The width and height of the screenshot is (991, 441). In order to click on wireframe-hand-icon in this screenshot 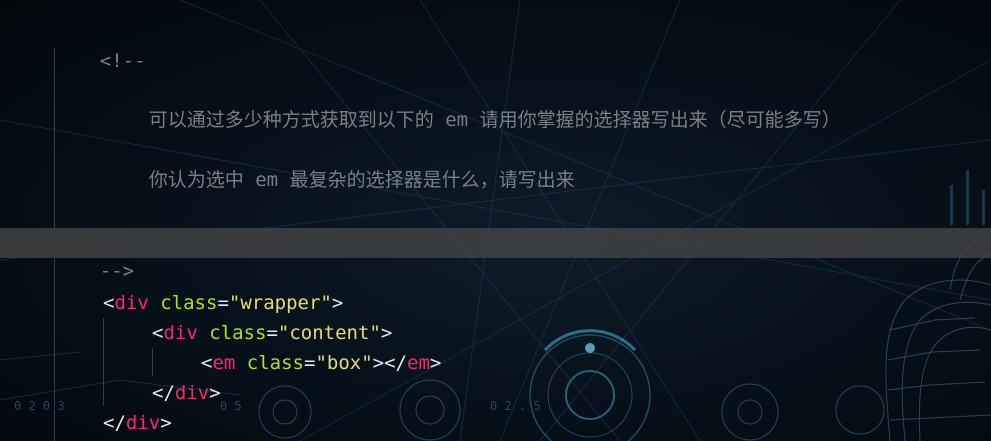, I will do `click(938, 340)`.